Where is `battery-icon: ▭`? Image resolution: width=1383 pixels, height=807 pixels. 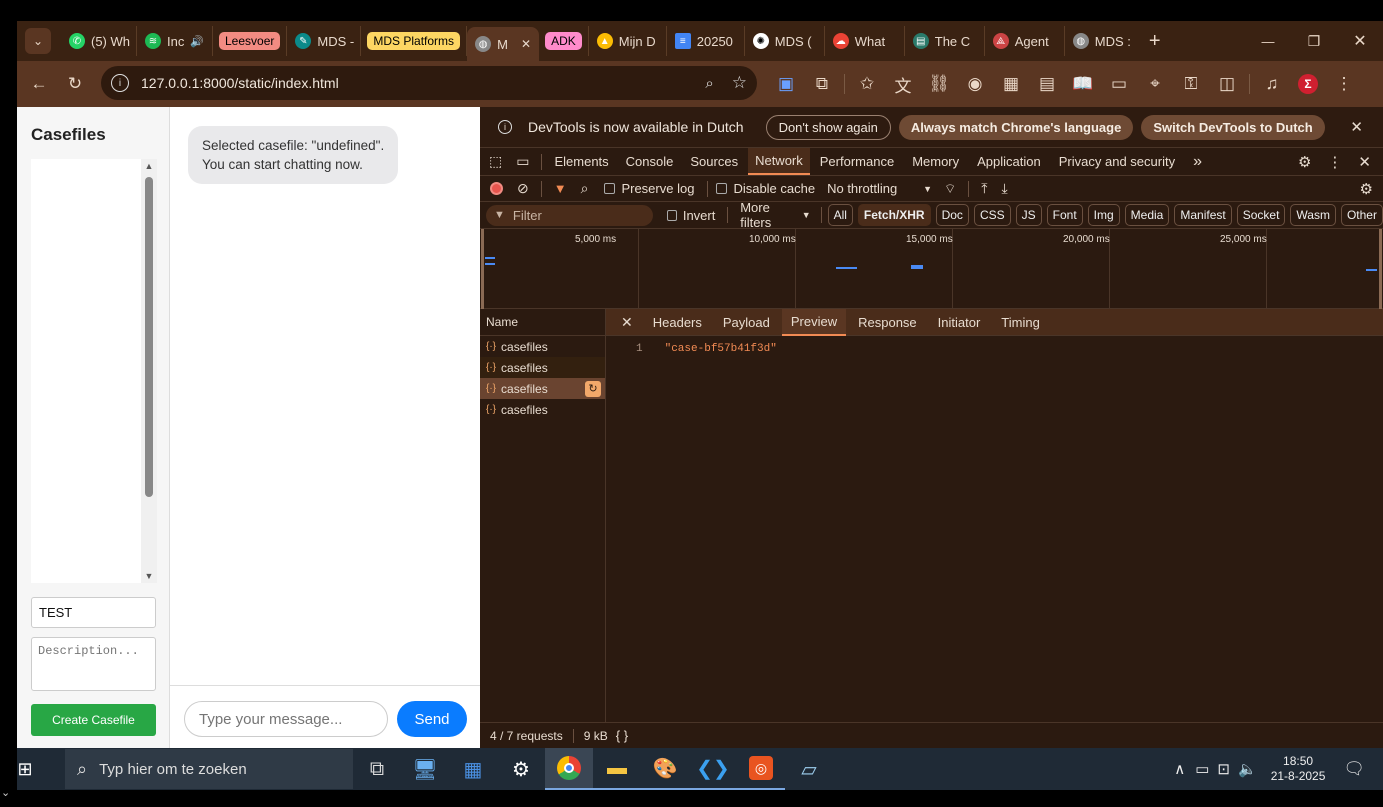 battery-icon: ▭ is located at coordinates (1202, 769).